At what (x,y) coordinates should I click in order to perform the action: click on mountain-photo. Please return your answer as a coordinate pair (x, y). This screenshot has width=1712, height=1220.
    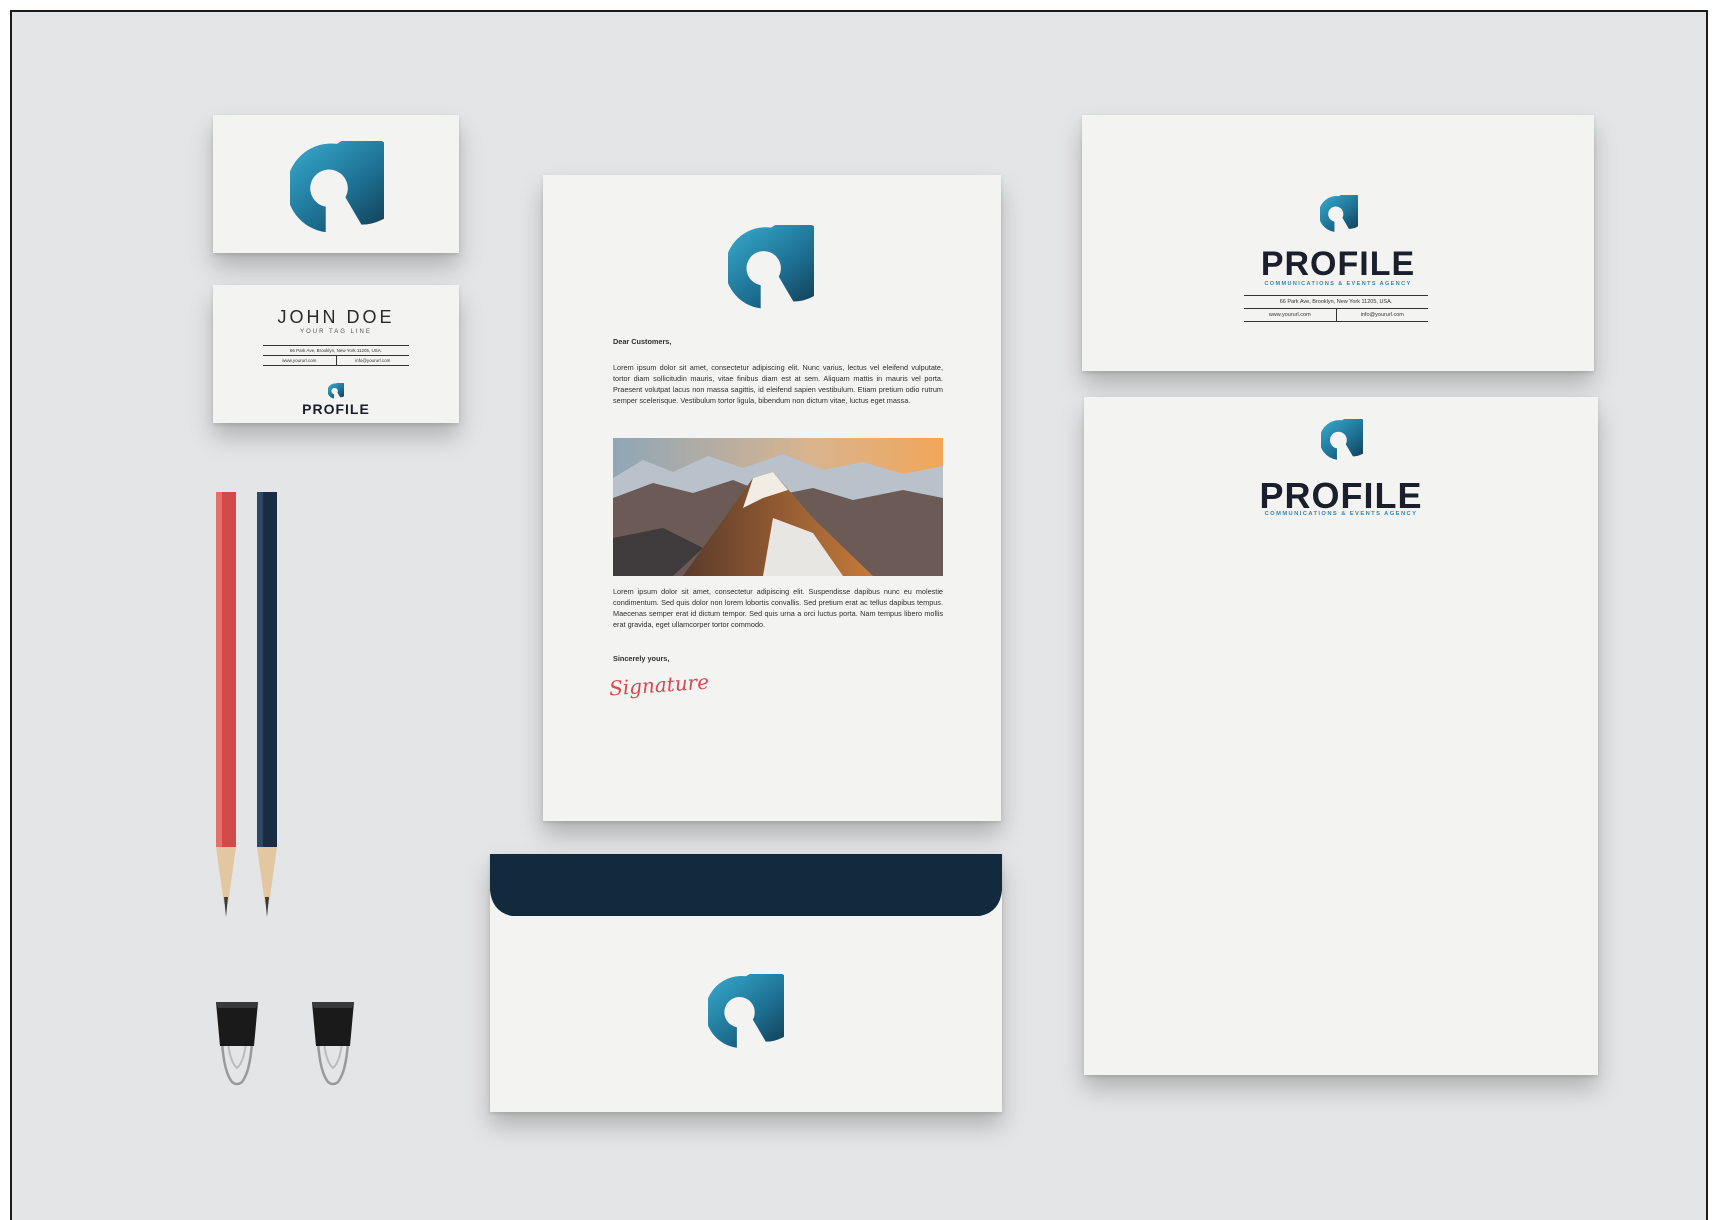
    Looking at the image, I should click on (778, 507).